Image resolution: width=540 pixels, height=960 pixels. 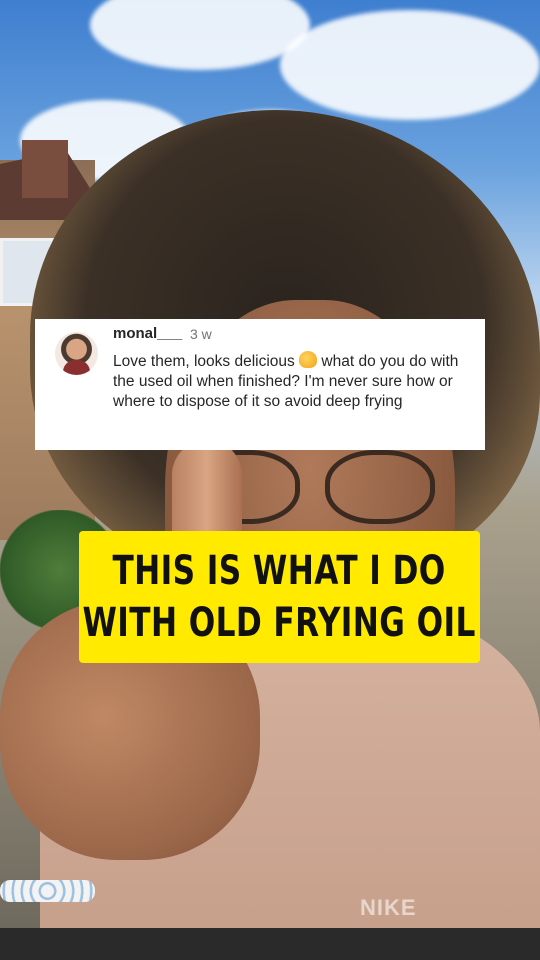 I want to click on comment-text-start: Love them, looks delicious, so click(x=206, y=361).